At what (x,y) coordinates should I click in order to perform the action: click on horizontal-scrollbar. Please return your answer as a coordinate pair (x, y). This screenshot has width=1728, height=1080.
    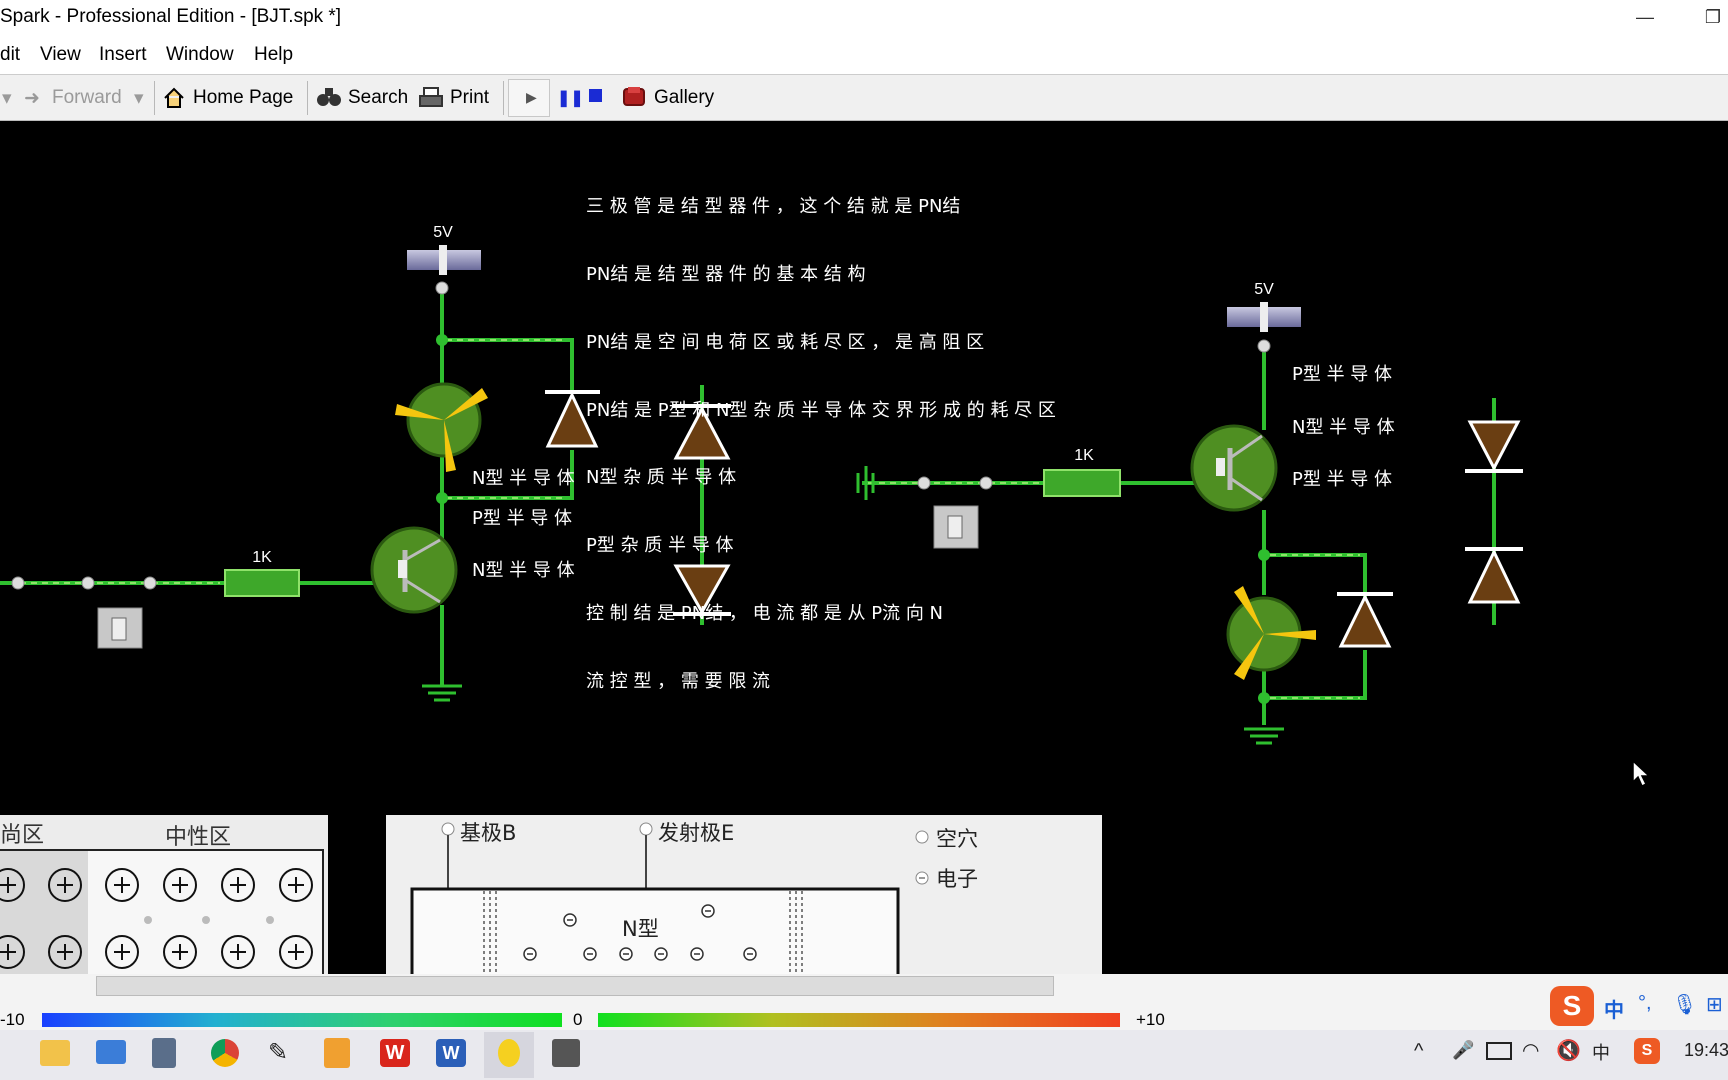
    Looking at the image, I should click on (864, 987).